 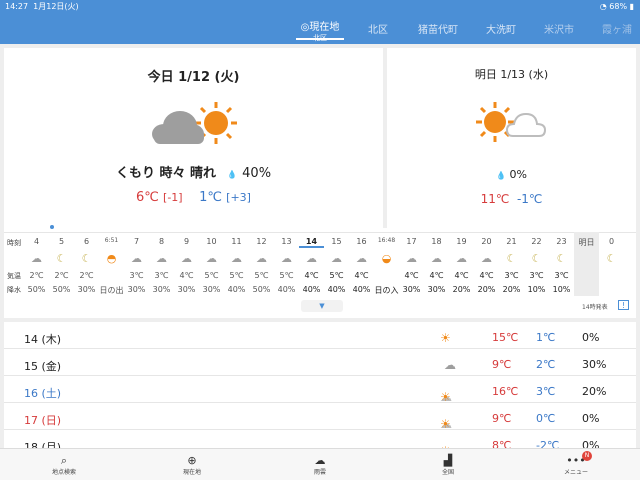 I want to click on hour-time: 23, so click(x=561, y=241).